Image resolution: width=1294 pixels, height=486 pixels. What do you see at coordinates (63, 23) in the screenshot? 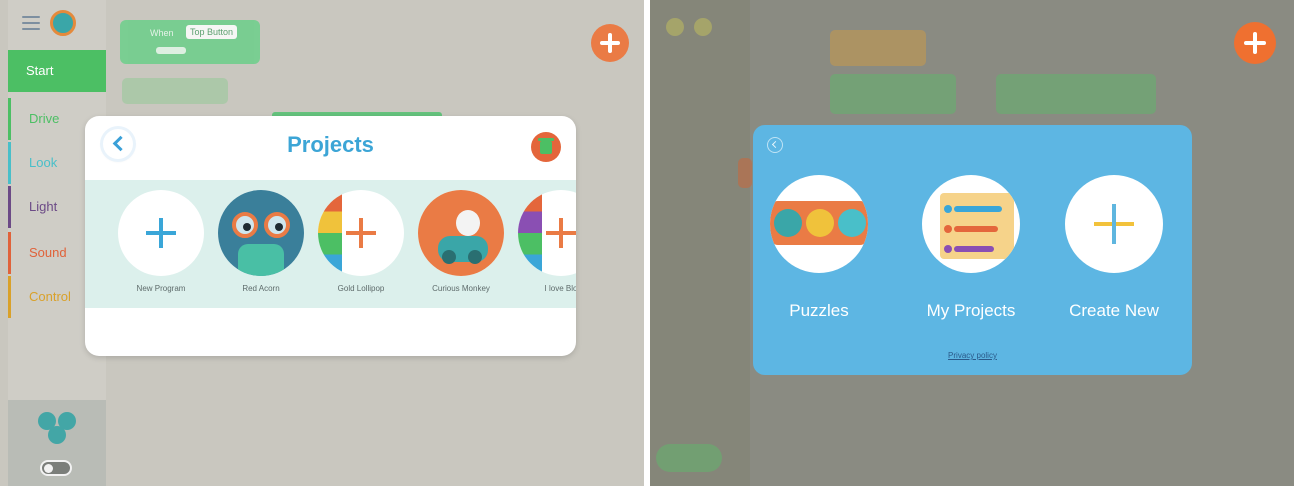
I see `robot-avatar-icon` at bounding box center [63, 23].